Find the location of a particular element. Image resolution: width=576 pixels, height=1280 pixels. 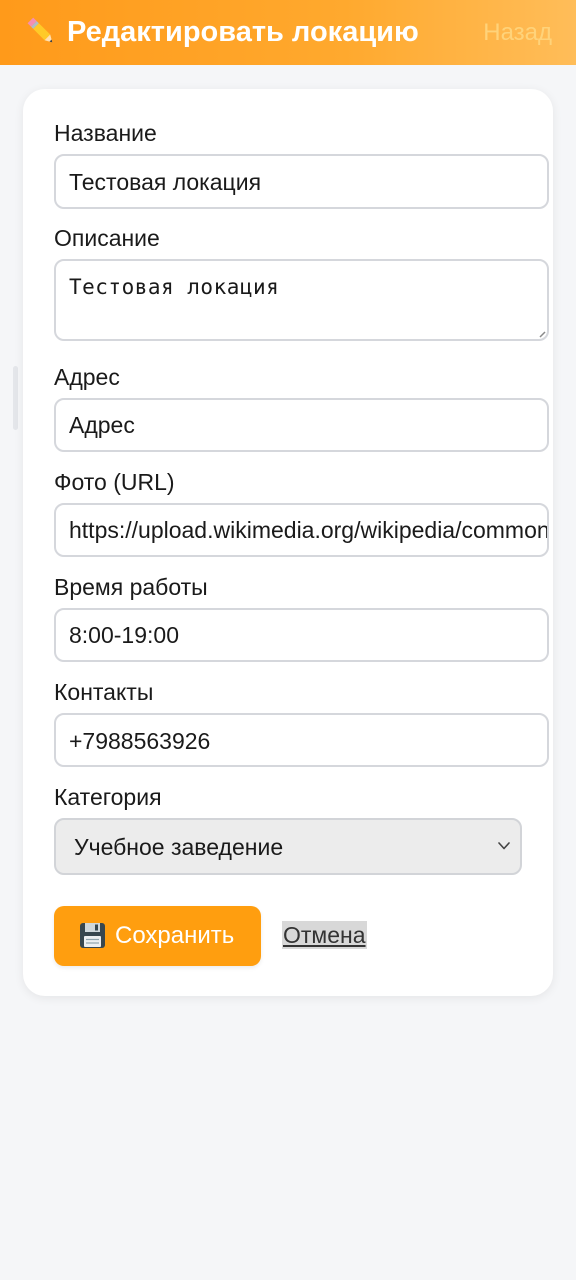

save-button: Сохранить is located at coordinates (157, 936).